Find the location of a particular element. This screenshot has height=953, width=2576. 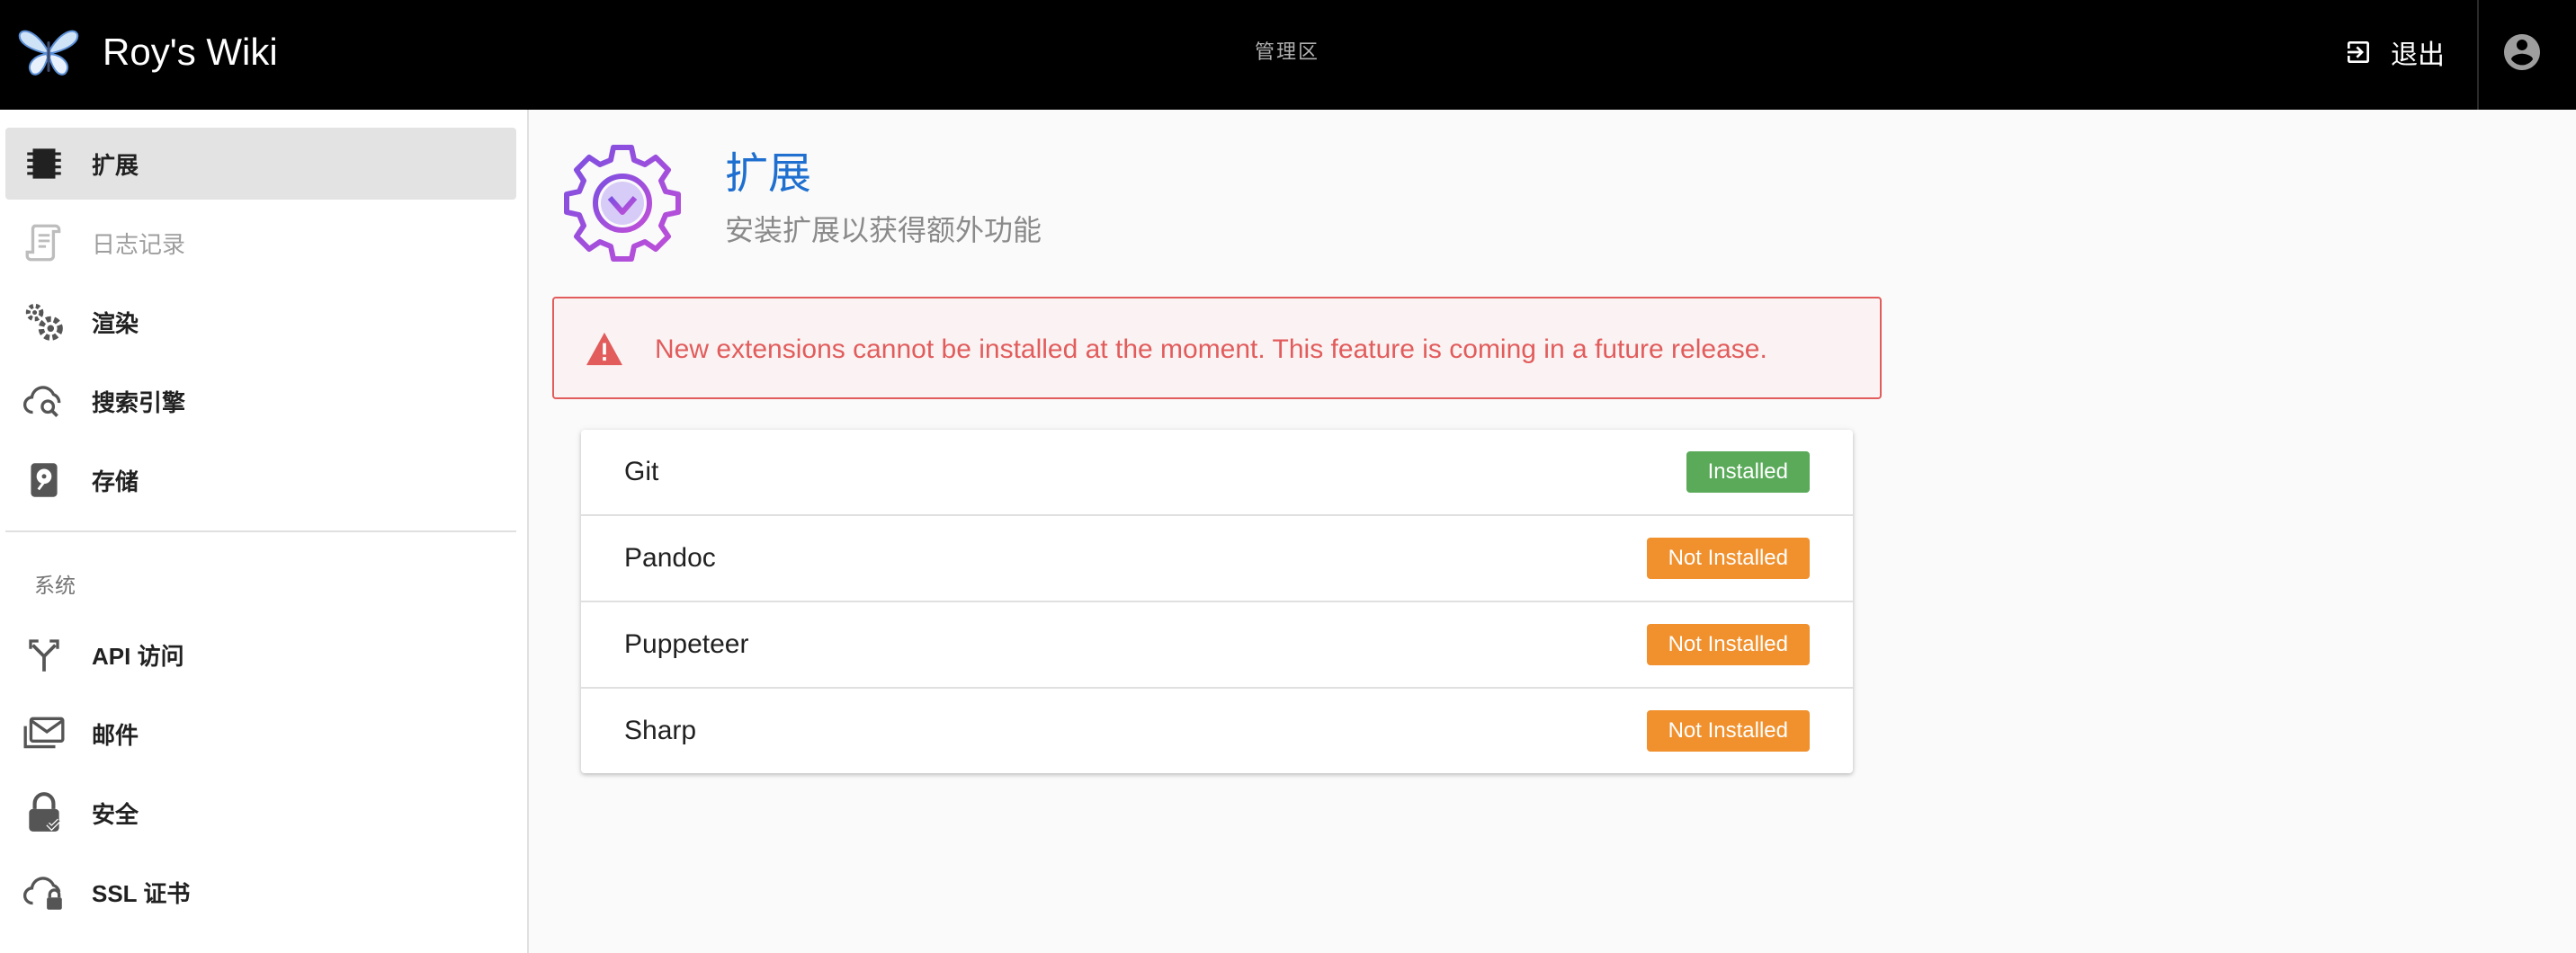

extension-name: Sharp is located at coordinates (660, 730).